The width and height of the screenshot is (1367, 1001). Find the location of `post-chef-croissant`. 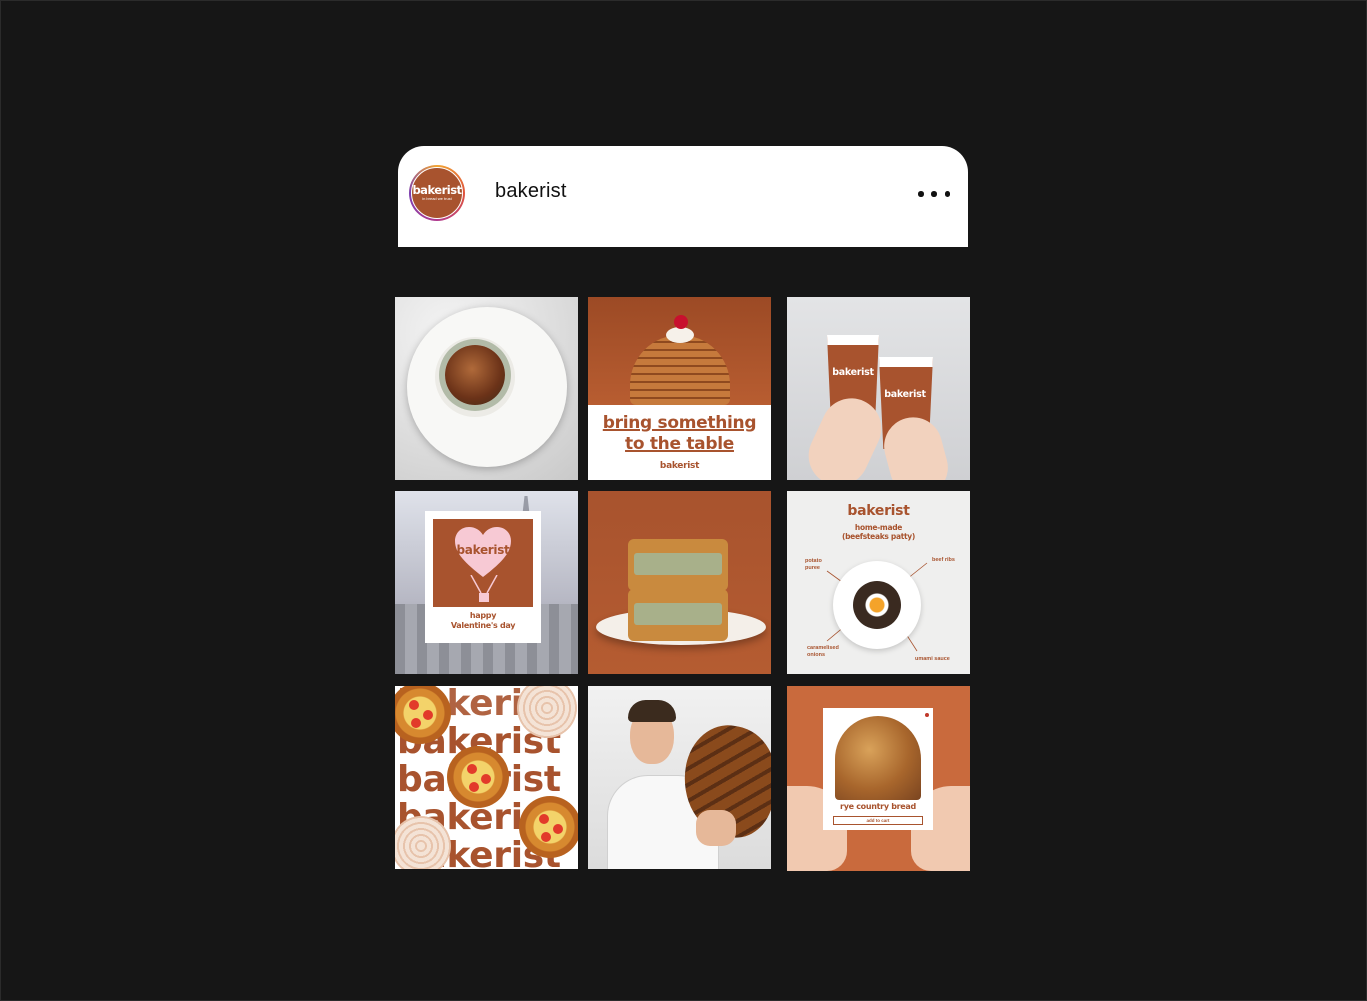

post-chef-croissant is located at coordinates (679, 777).